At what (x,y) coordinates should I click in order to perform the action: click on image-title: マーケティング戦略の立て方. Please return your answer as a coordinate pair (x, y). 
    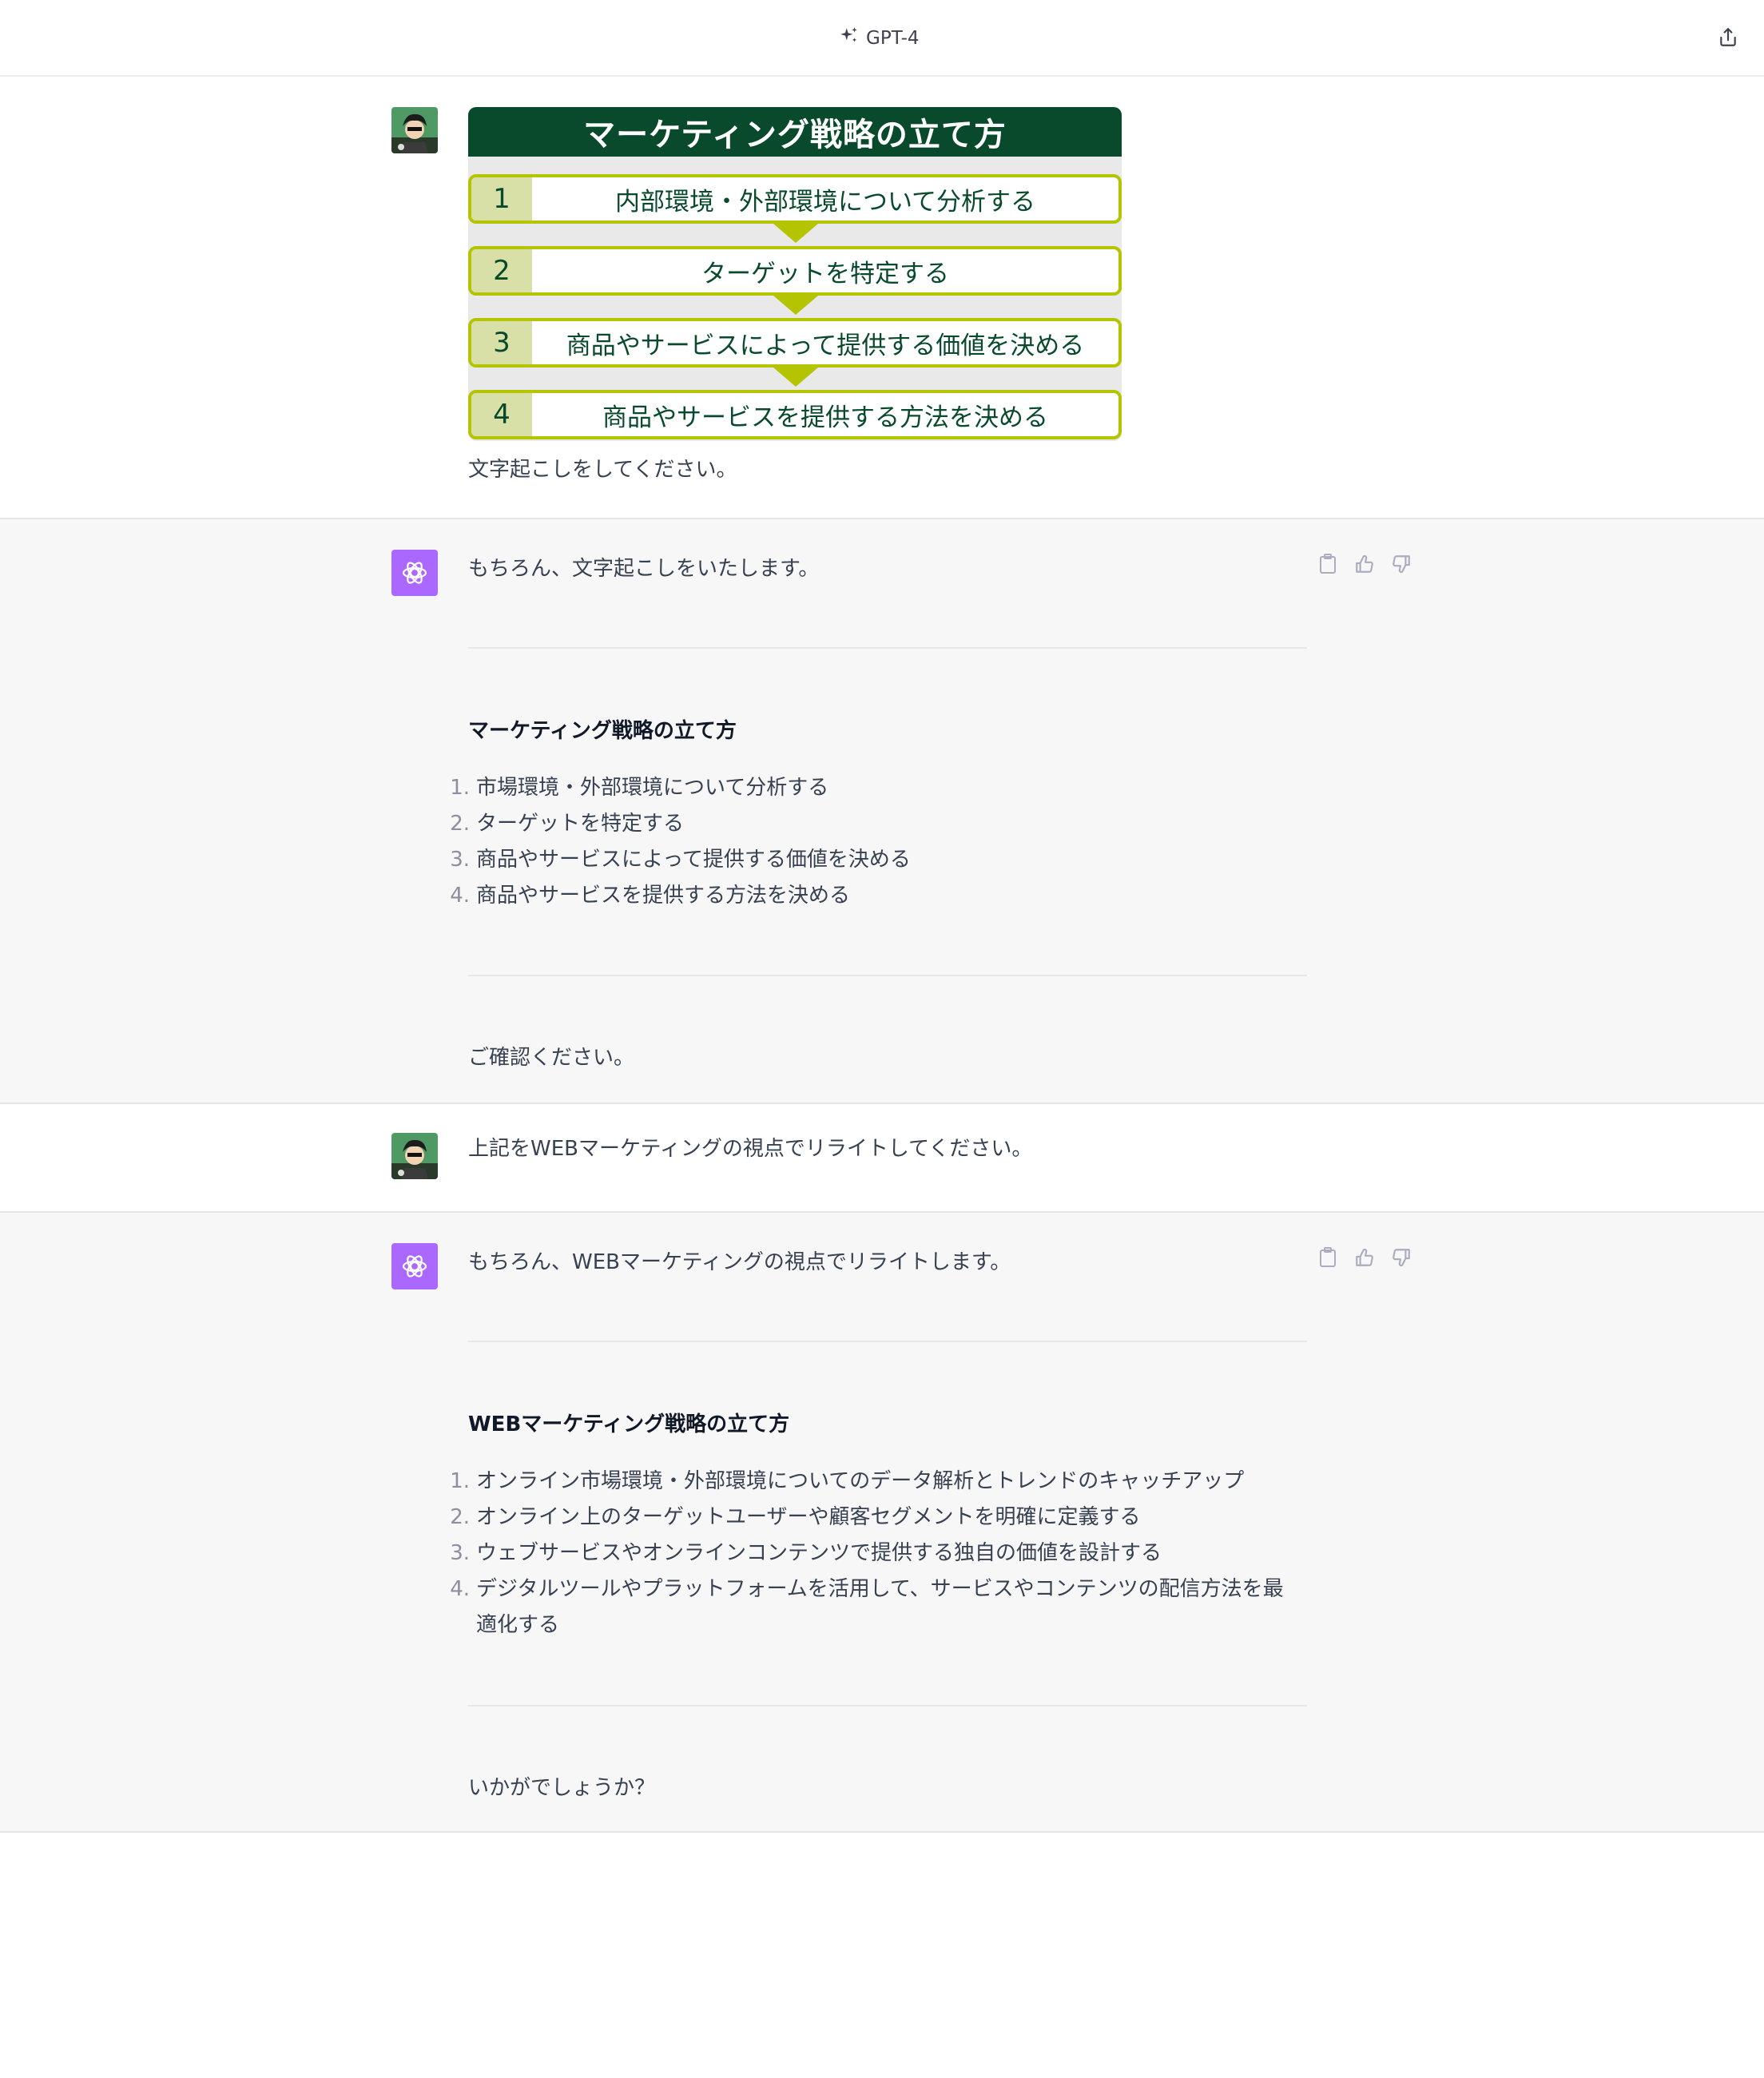
    Looking at the image, I should click on (795, 132).